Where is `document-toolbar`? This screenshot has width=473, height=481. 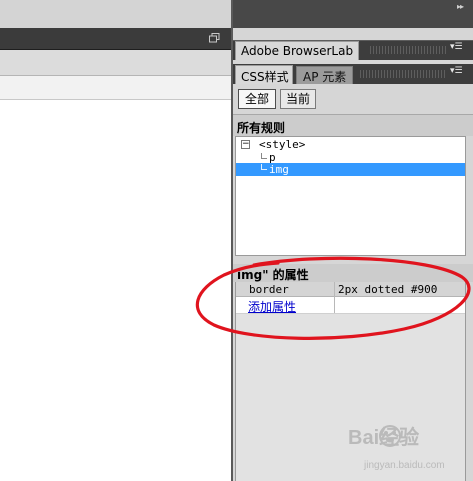
document-toolbar is located at coordinates (115, 63).